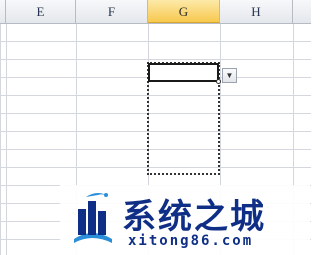  I want to click on watermark-title: 系统之城, so click(194, 217).